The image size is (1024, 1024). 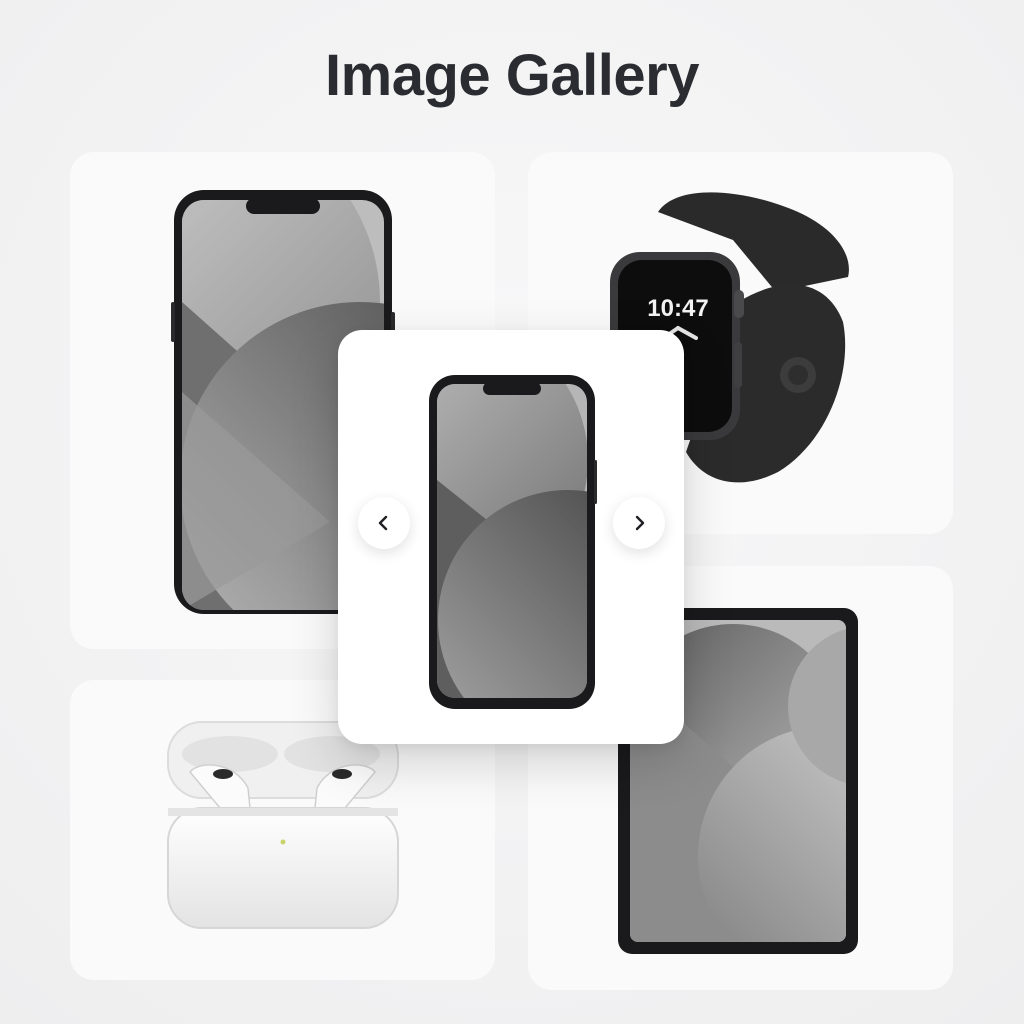 I want to click on chevron-right-icon, so click(x=640, y=523).